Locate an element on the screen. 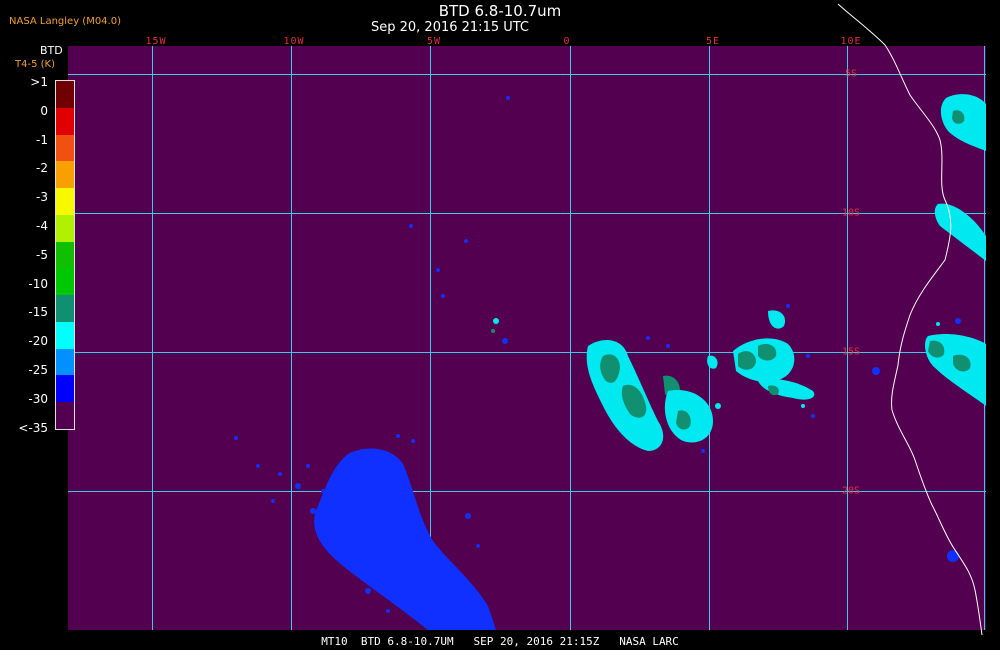  lat-label-20s: 20S is located at coordinates (851, 491).